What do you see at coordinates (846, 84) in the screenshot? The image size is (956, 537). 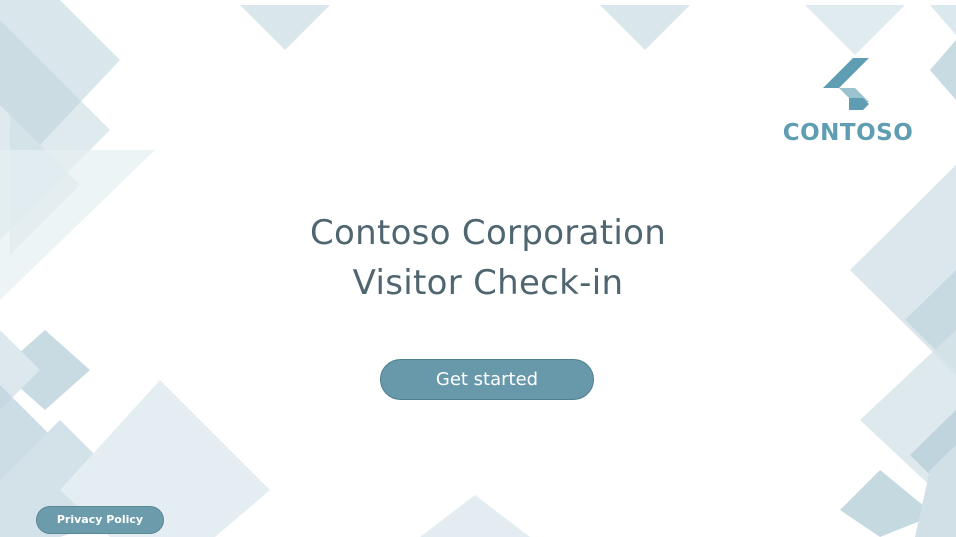 I see `contoso-logo-icon` at bounding box center [846, 84].